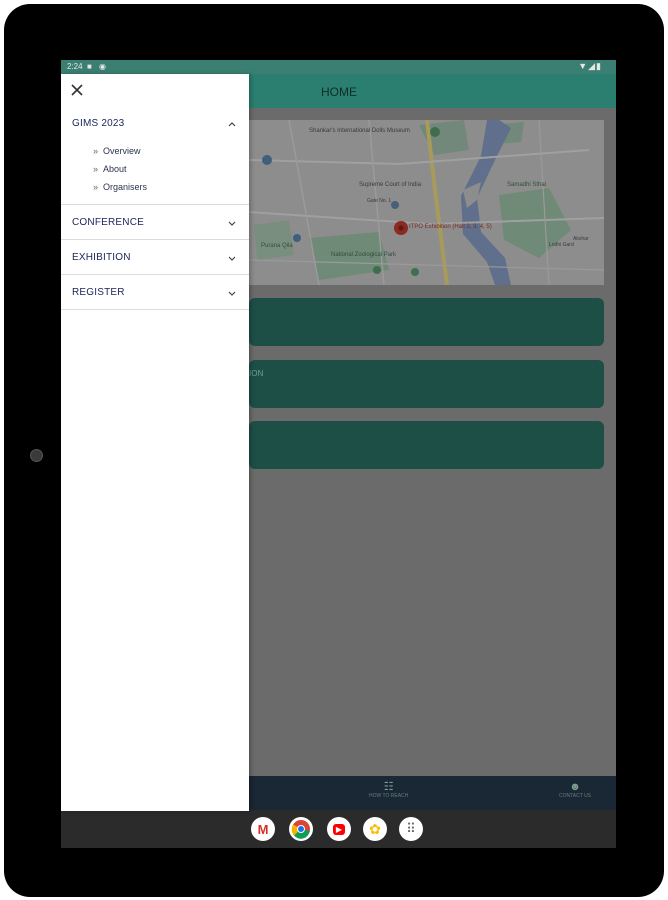 The width and height of the screenshot is (668, 900). Describe the element at coordinates (108, 222) in the screenshot. I see `section-header: CONFERENCE` at that location.